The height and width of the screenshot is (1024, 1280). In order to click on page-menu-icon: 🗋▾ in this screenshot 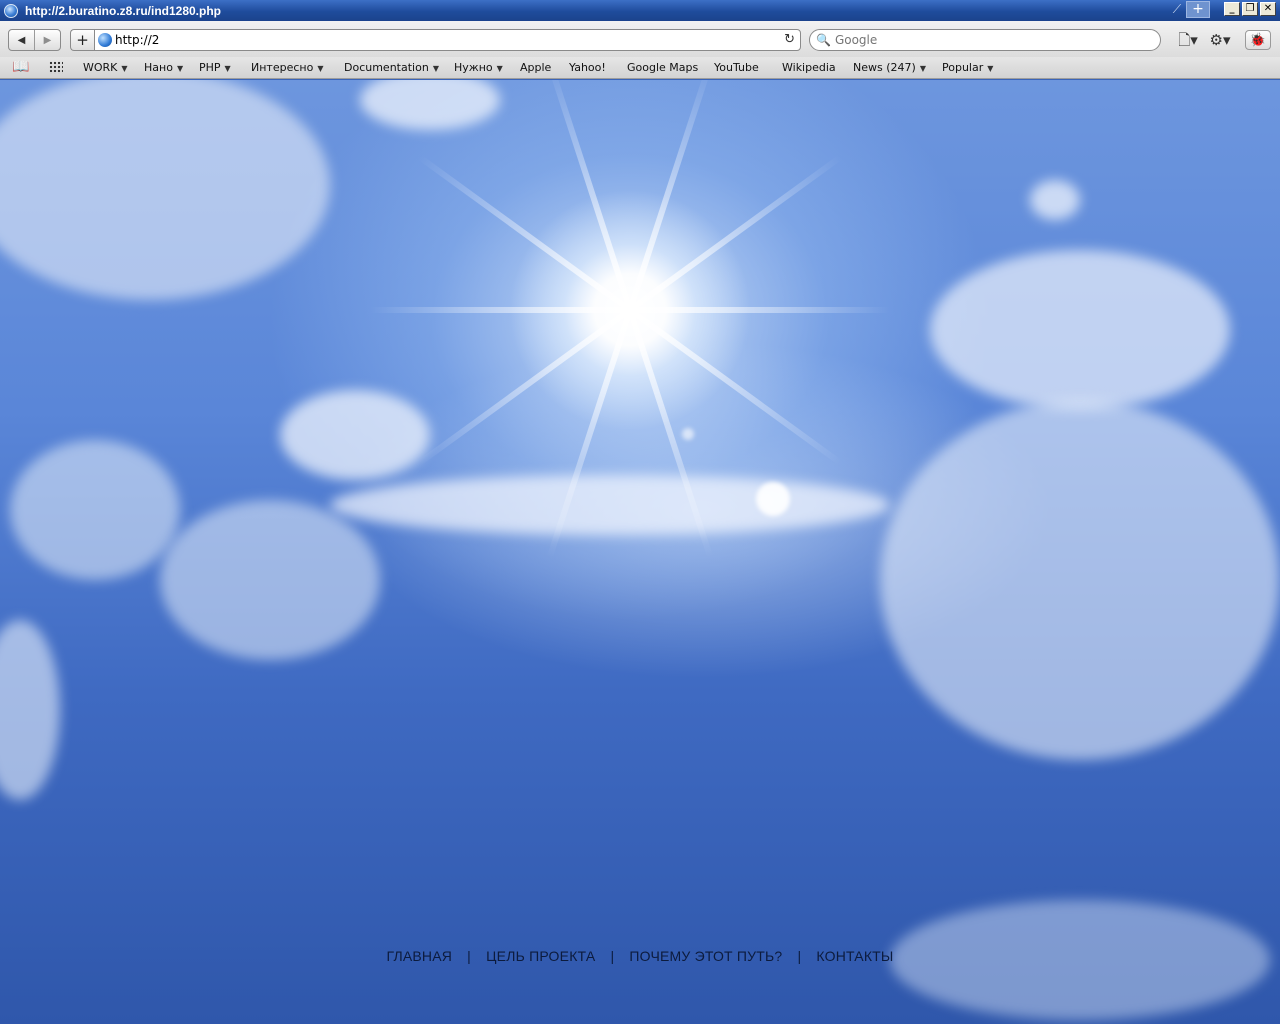, I will do `click(1188, 40)`.